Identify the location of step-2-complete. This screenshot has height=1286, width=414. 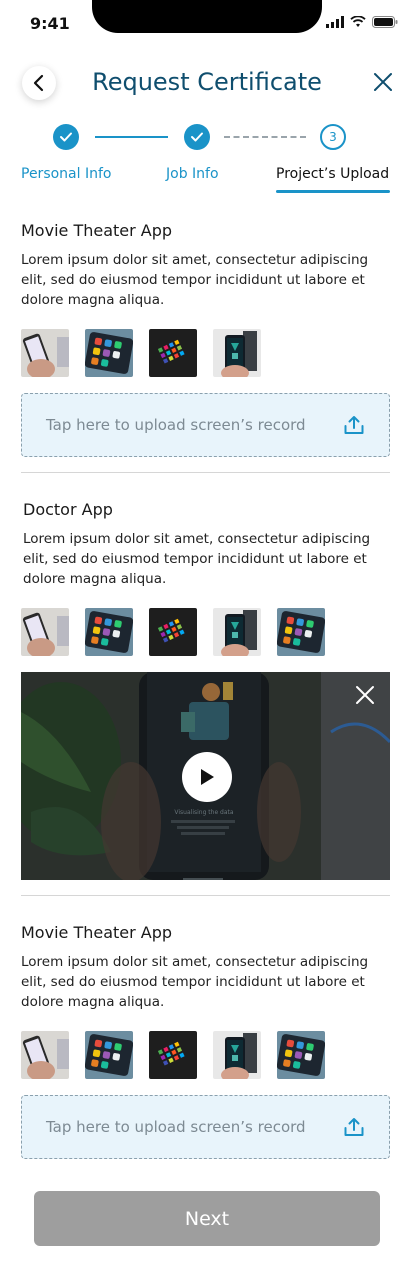
(197, 137).